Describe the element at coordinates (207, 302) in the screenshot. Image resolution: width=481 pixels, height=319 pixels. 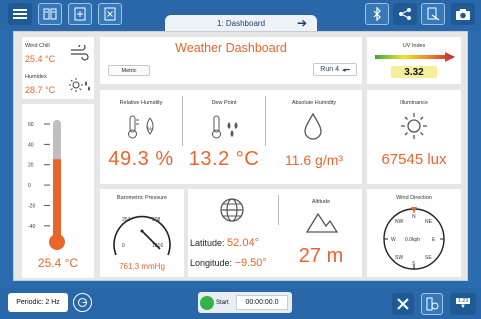
I see `start-indicator-icon` at that location.